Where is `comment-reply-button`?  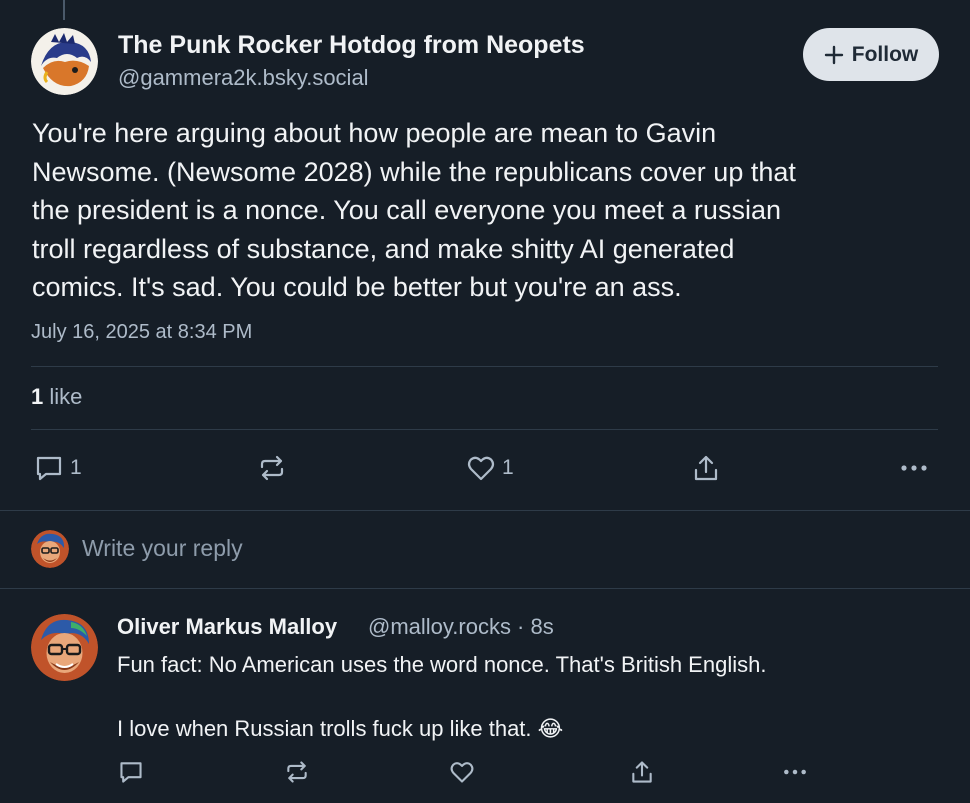 comment-reply-button is located at coordinates (131, 772).